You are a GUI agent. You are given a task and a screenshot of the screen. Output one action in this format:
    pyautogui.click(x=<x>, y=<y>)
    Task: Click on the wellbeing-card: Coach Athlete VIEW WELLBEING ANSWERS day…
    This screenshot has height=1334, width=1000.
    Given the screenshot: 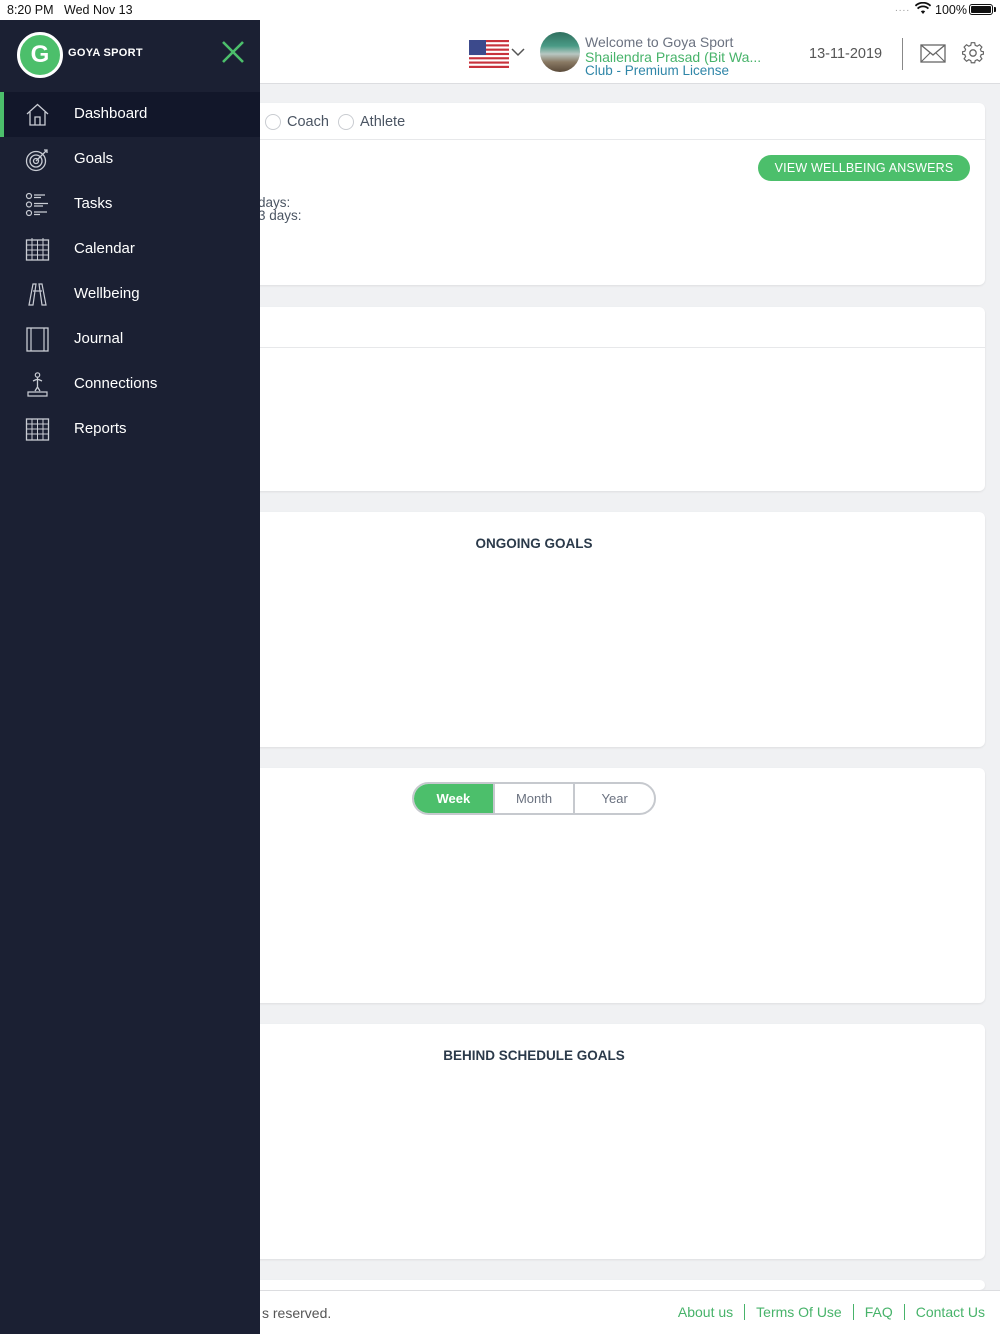 What is the action you would take?
    pyautogui.click(x=612, y=194)
    